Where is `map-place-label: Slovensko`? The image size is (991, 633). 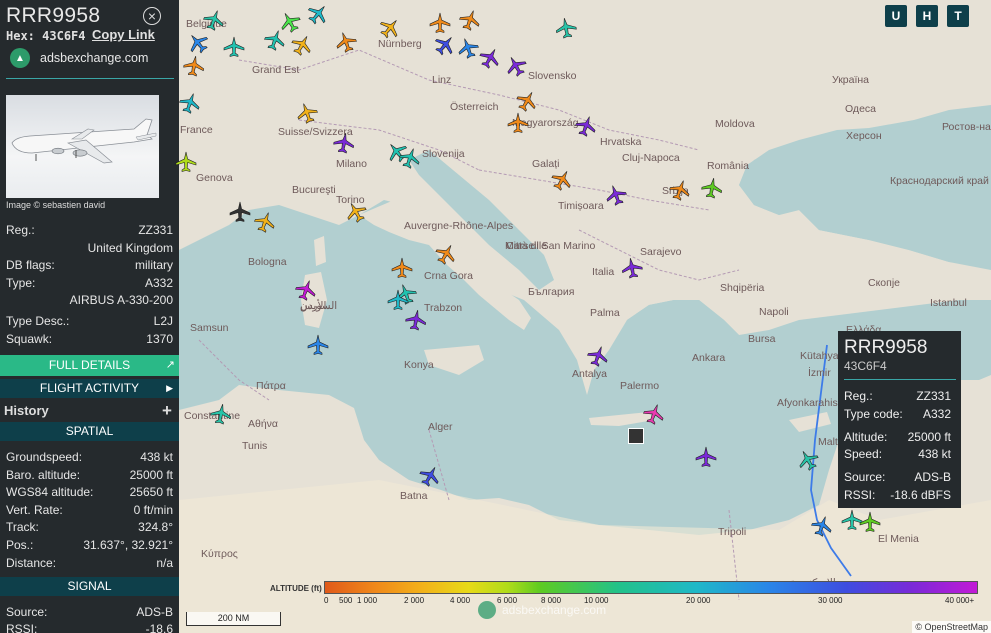
map-place-label: Slovensko is located at coordinates (552, 76).